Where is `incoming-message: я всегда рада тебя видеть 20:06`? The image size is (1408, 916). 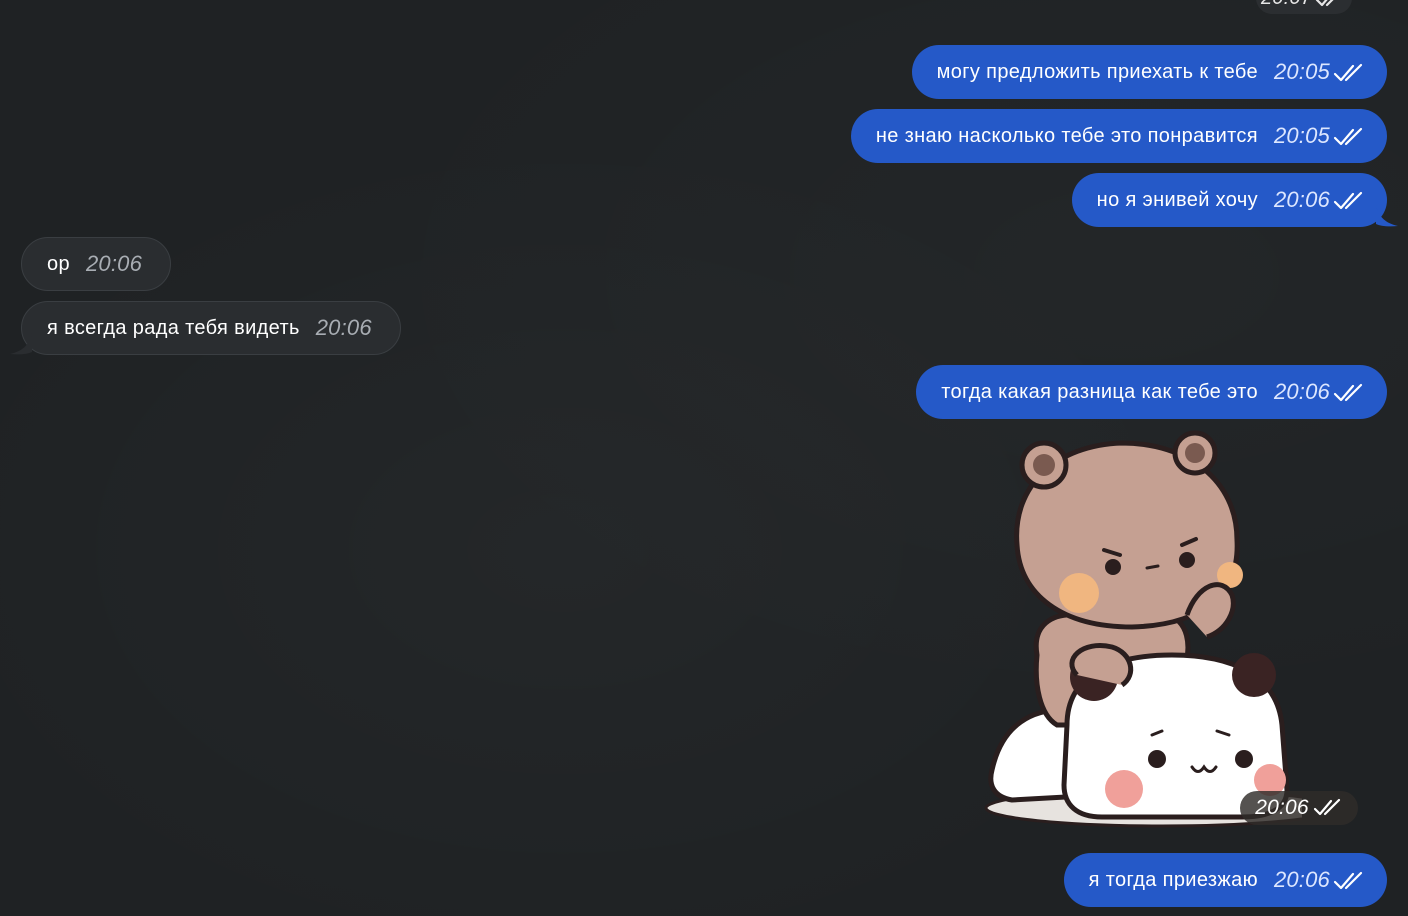
incoming-message: я всегда рада тебя видеть 20:06 is located at coordinates (211, 328).